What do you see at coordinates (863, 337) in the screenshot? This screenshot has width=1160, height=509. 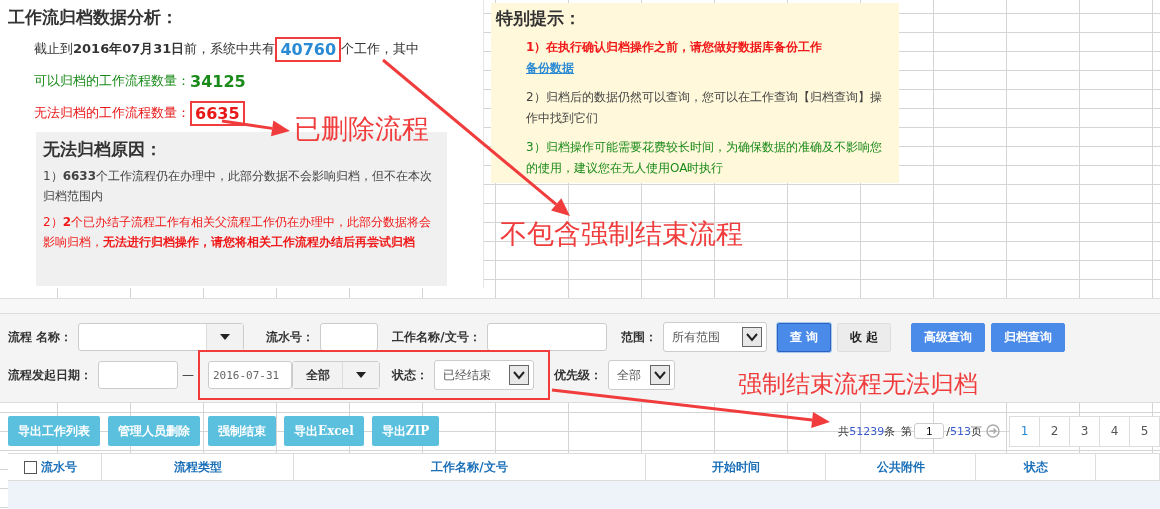 I see `search-button: 收 起` at bounding box center [863, 337].